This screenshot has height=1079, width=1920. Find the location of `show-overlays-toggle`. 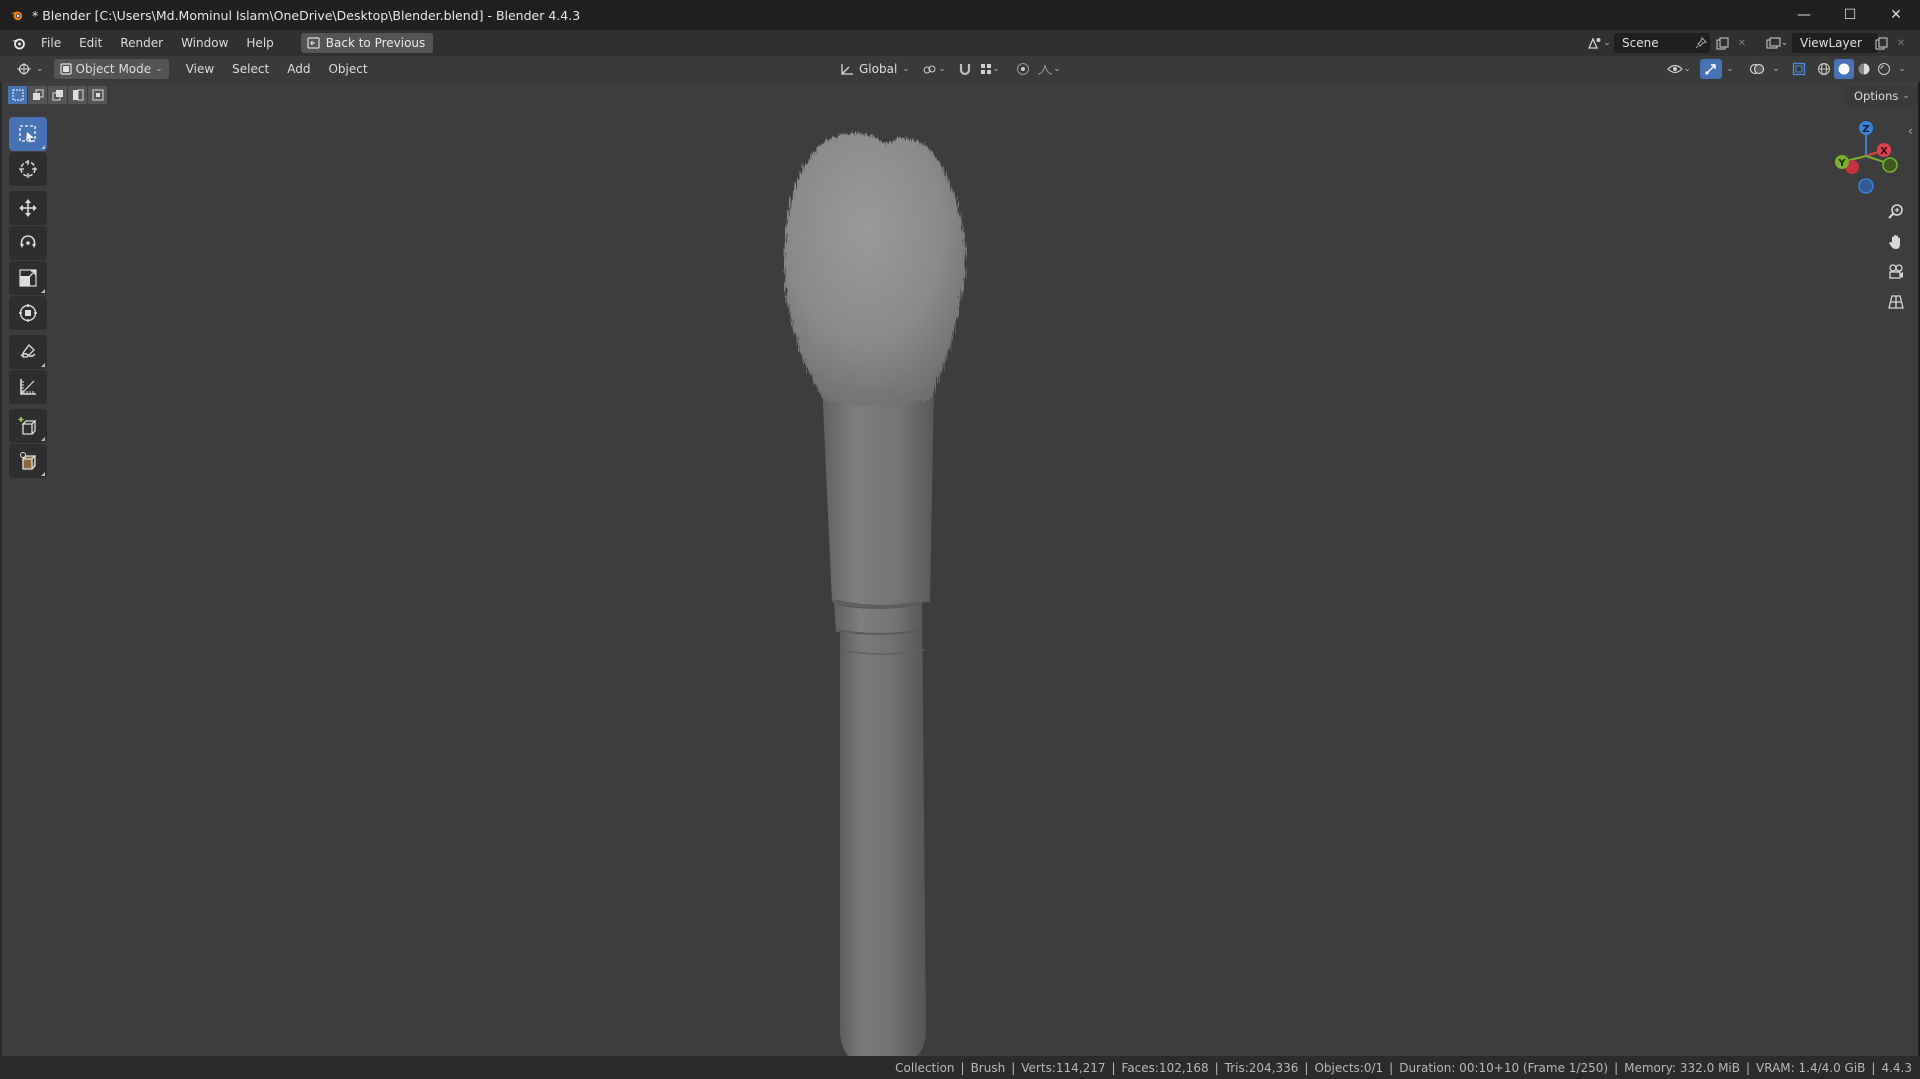

show-overlays-toggle is located at coordinates (1757, 69).